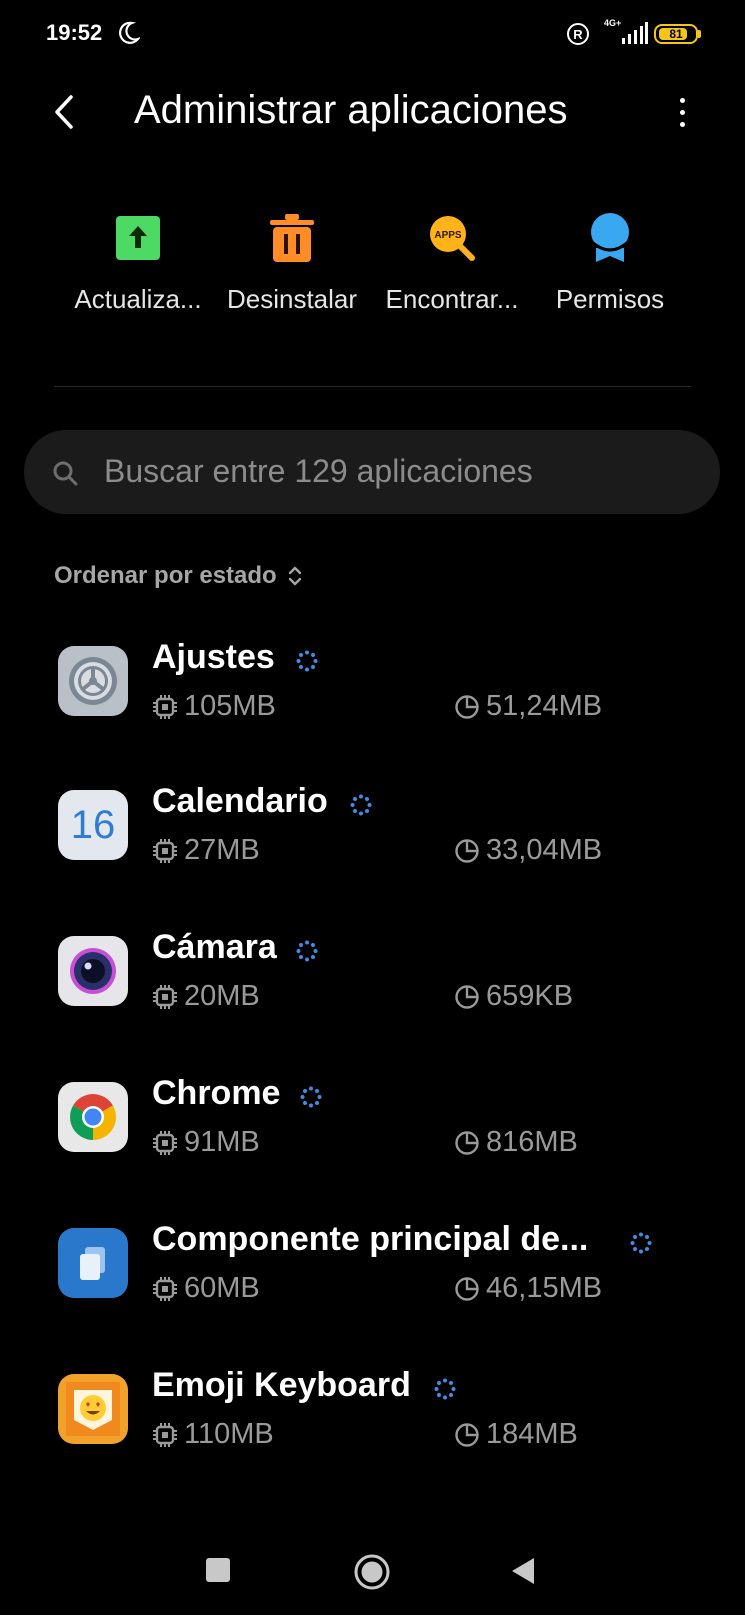 The image size is (745, 1615). I want to click on search-placeholder: Buscar entre 129 aplicaciones, so click(318, 471).